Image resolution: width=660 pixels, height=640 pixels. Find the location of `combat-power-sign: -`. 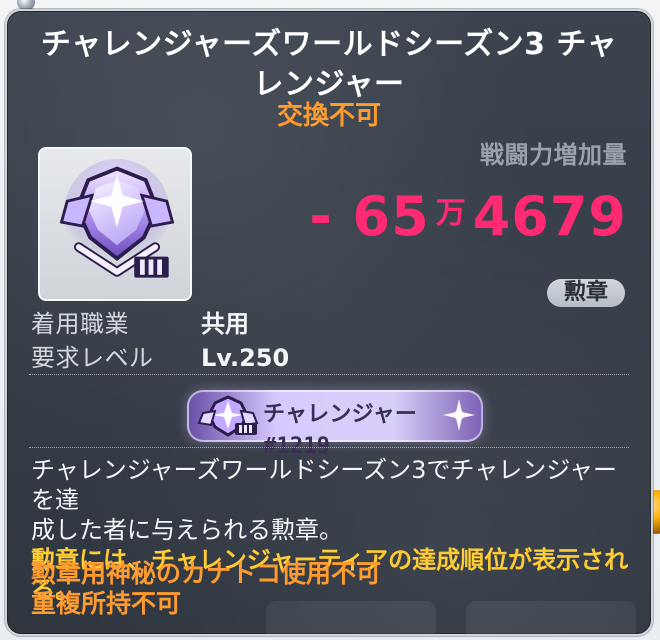

combat-power-sign: - is located at coordinates (321, 216).